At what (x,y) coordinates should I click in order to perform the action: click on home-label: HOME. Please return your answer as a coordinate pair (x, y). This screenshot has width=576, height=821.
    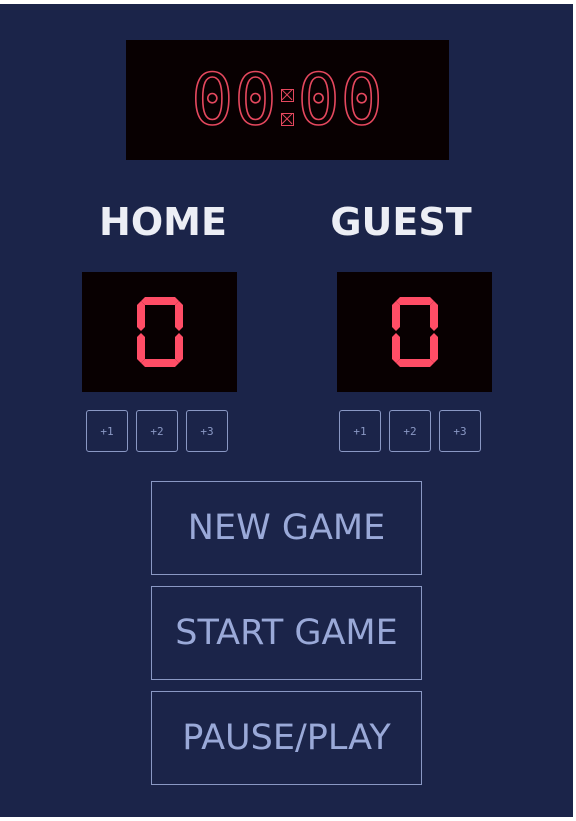
    Looking at the image, I should click on (163, 222).